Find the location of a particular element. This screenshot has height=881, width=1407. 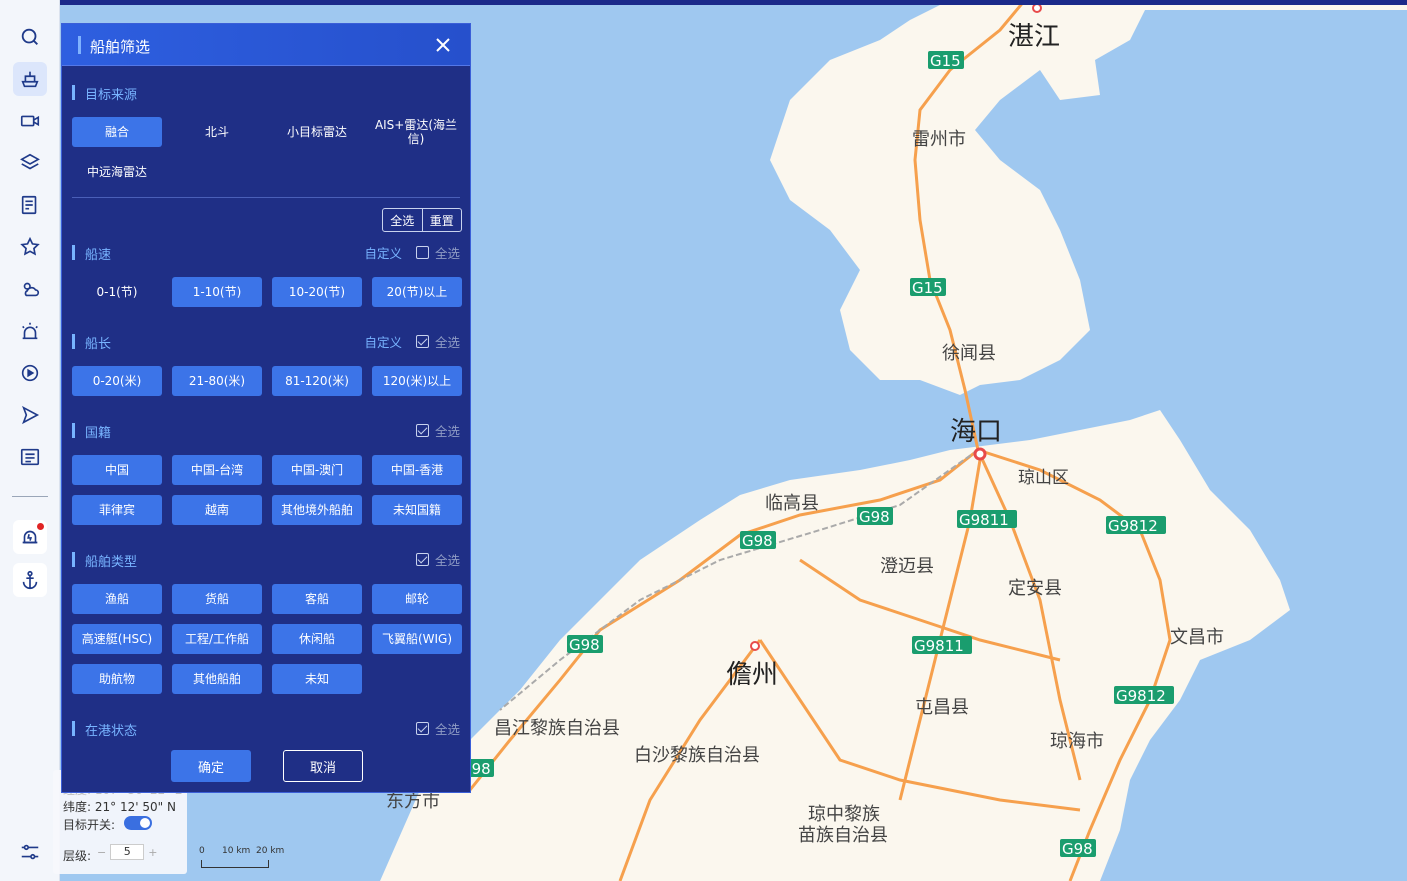

type-option-button: 未知 is located at coordinates (317, 679).